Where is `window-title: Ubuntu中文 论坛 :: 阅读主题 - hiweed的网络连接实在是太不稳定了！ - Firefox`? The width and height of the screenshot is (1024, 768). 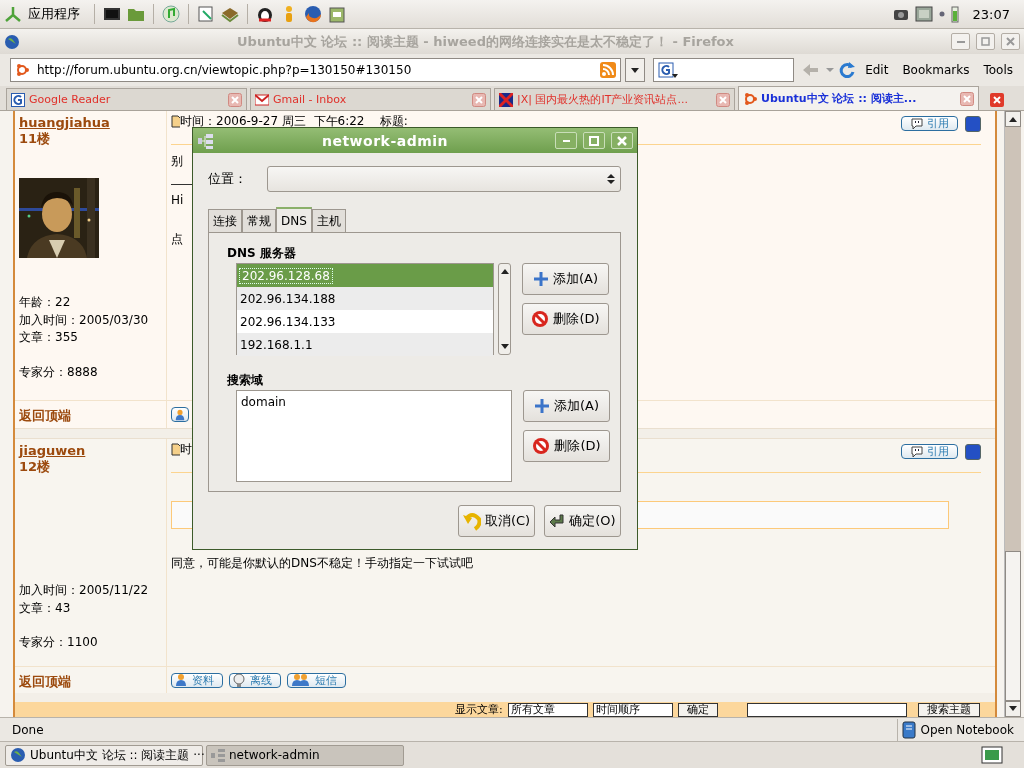 window-title: Ubuntu中文 论坛 :: 阅读主题 - hiweed的网络连接实在是太不稳定了！ - Firefox is located at coordinates (485, 41).